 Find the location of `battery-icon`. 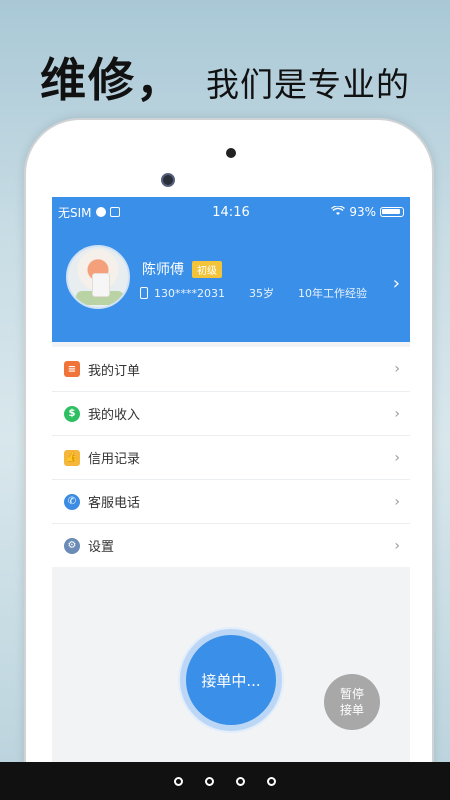

battery-icon is located at coordinates (392, 212).